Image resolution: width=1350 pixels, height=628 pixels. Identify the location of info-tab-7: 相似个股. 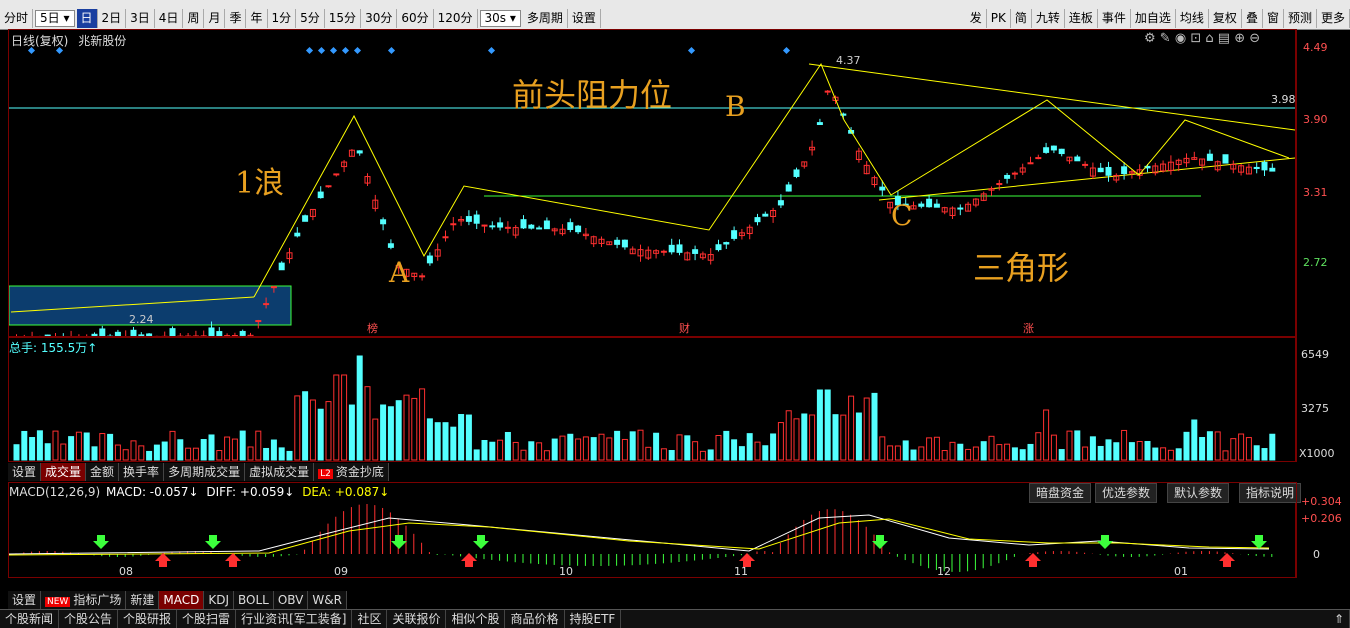
(475, 619).